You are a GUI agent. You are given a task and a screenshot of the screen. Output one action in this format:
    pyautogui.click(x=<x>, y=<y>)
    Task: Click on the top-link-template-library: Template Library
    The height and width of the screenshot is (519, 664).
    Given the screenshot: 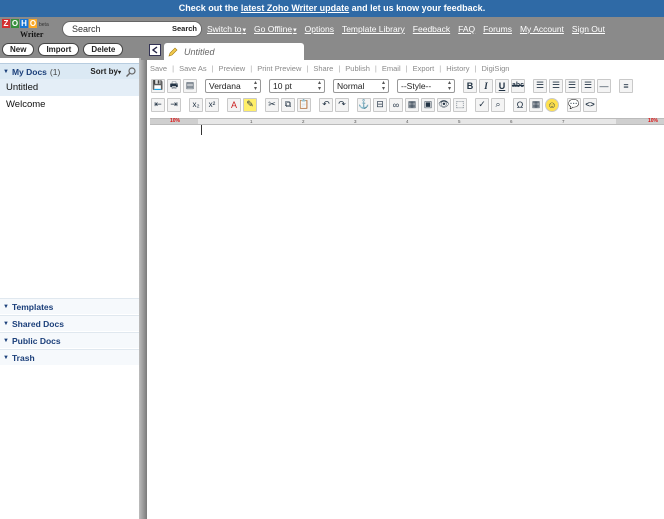 What is the action you would take?
    pyautogui.click(x=373, y=29)
    